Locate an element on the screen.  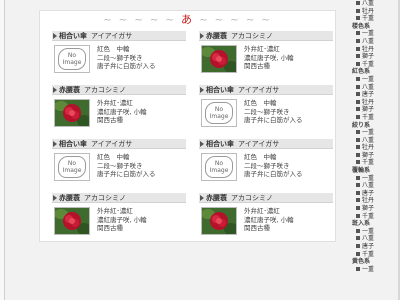
nav-category-heading: 紅色系 is located at coordinates (361, 72).